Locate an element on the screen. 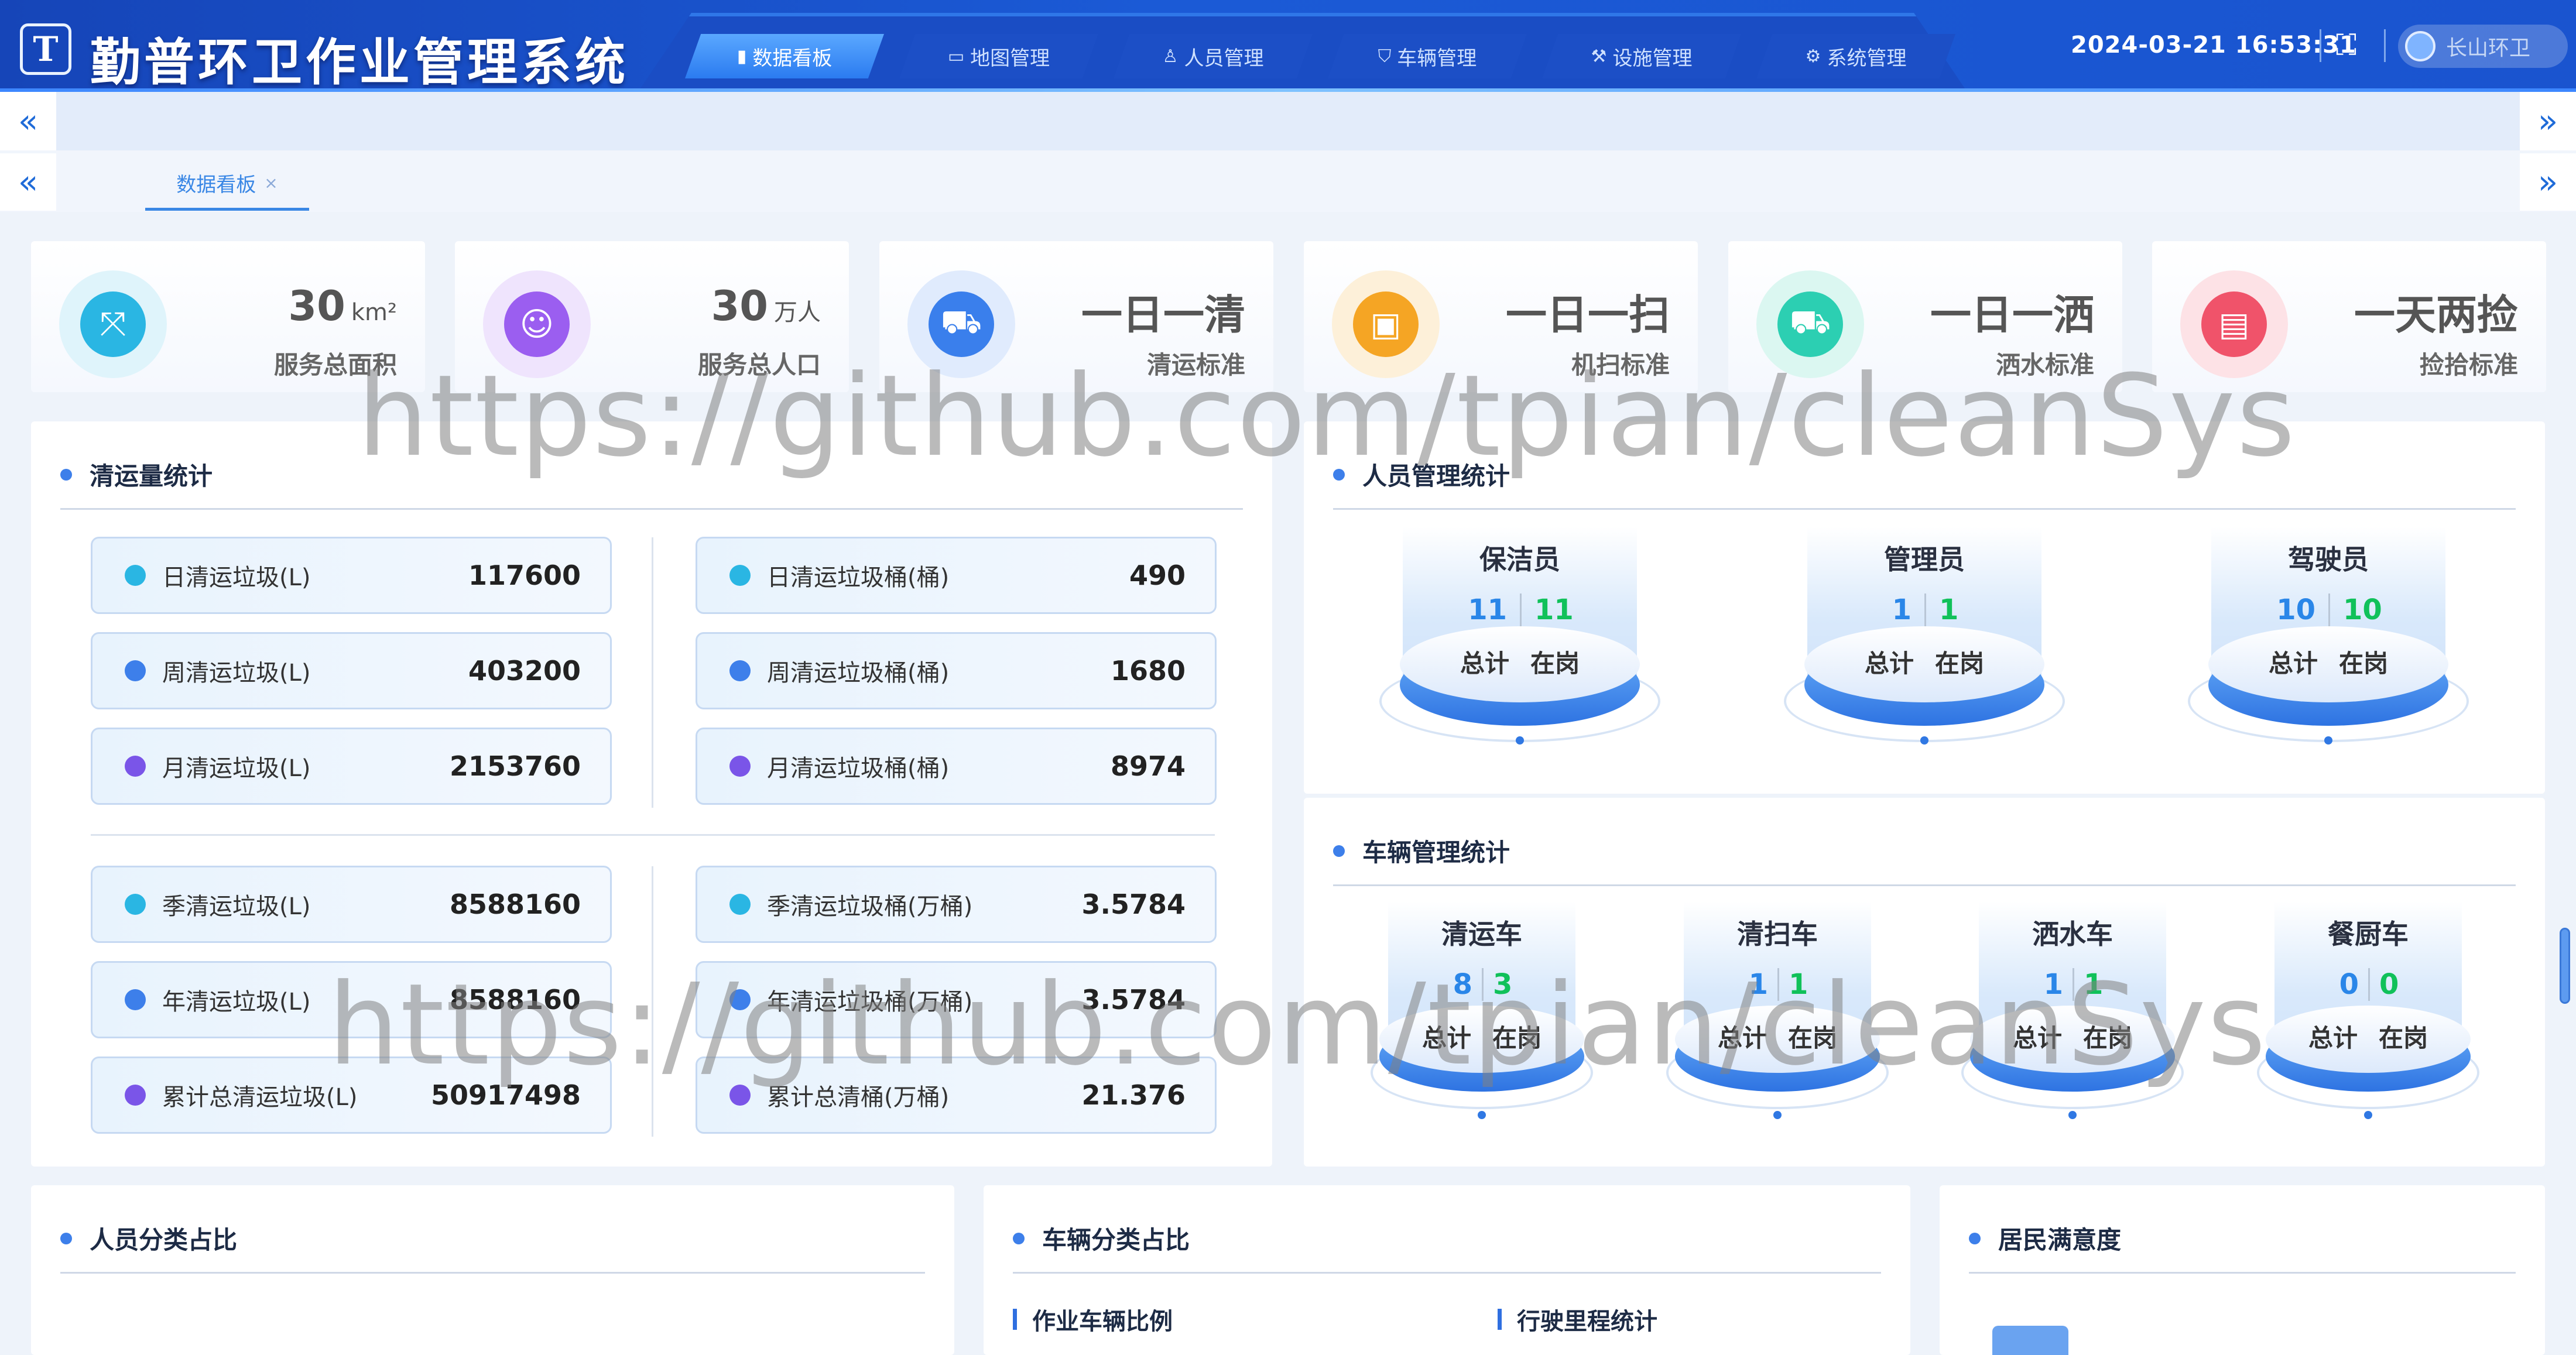  garbage-truck-icon: ⛟ is located at coordinates (961, 324).